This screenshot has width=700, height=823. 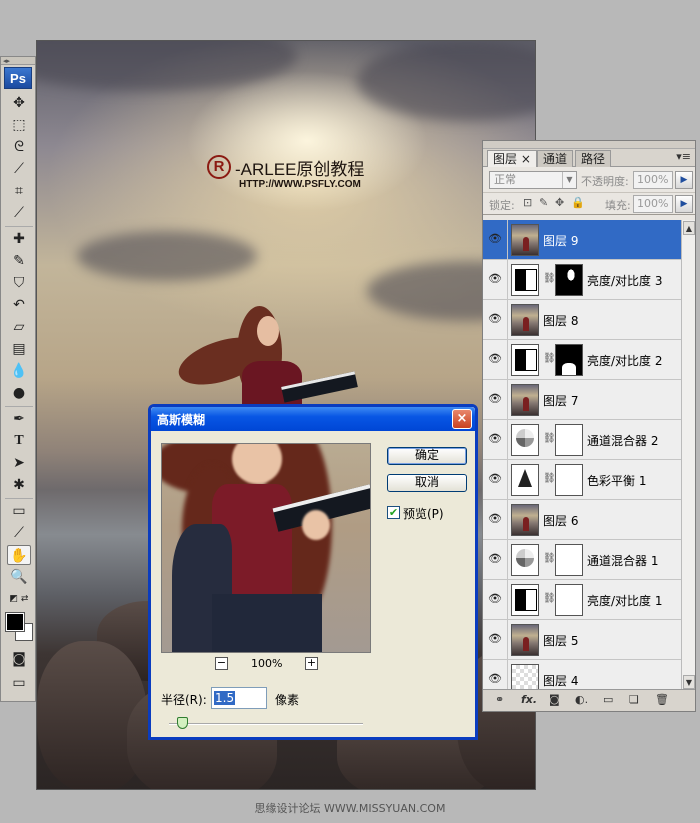 I want to click on radius-input: 1.5, so click(x=239, y=698).